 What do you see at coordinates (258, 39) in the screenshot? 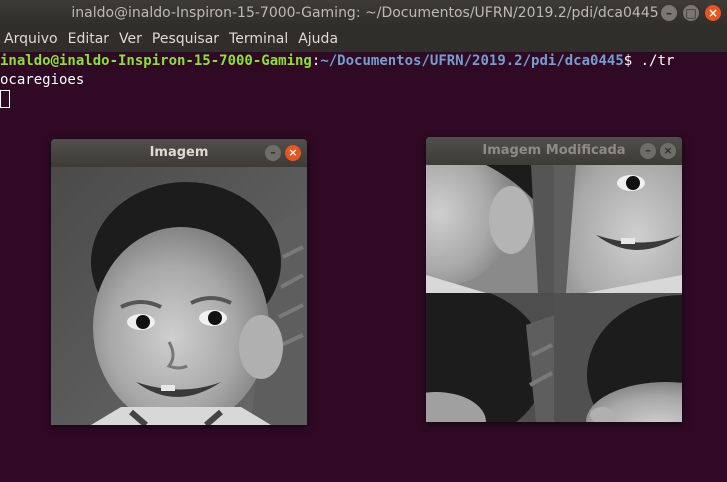
I see `menu-item-terminal: Terminal` at bounding box center [258, 39].